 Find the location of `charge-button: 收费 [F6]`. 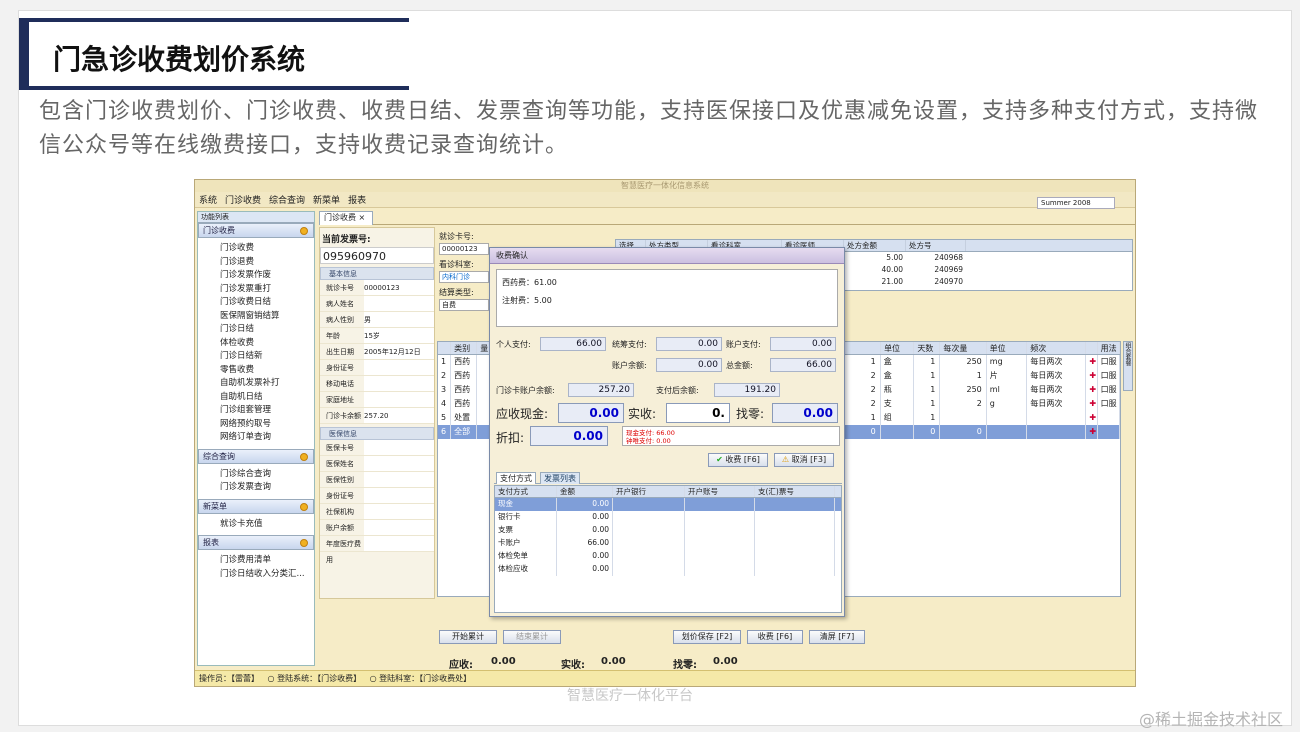

charge-button: 收费 [F6] is located at coordinates (775, 637).